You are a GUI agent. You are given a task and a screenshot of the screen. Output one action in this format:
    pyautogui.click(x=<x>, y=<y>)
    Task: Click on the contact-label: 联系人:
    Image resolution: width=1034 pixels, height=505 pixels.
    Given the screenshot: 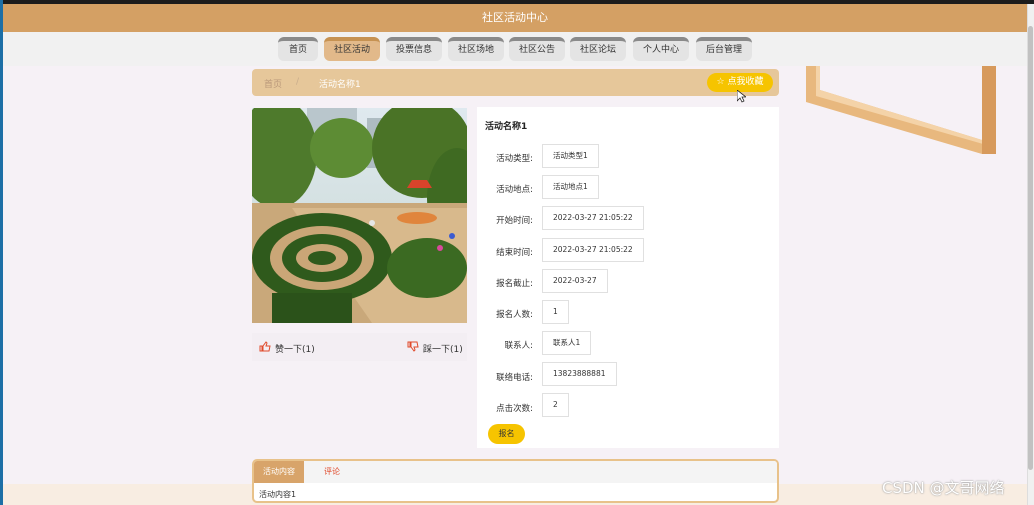 What is the action you would take?
    pyautogui.click(x=518, y=346)
    